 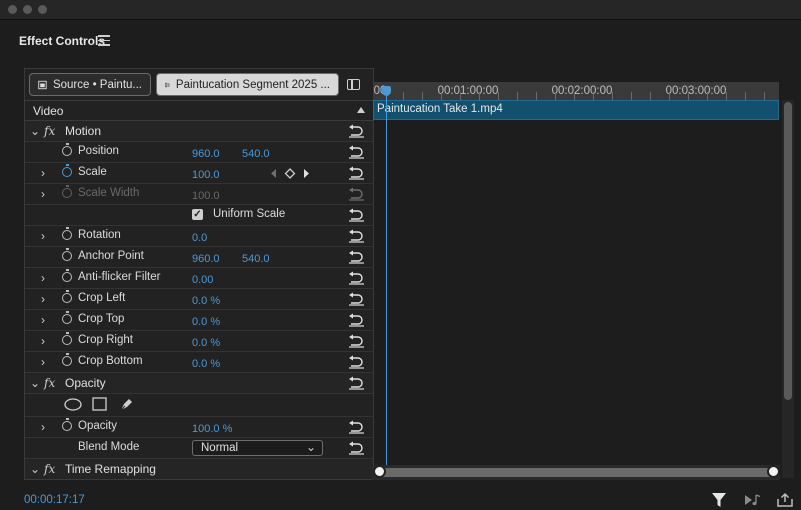 I want to click on anchor-point-x-value: 960.0, so click(x=206, y=259).